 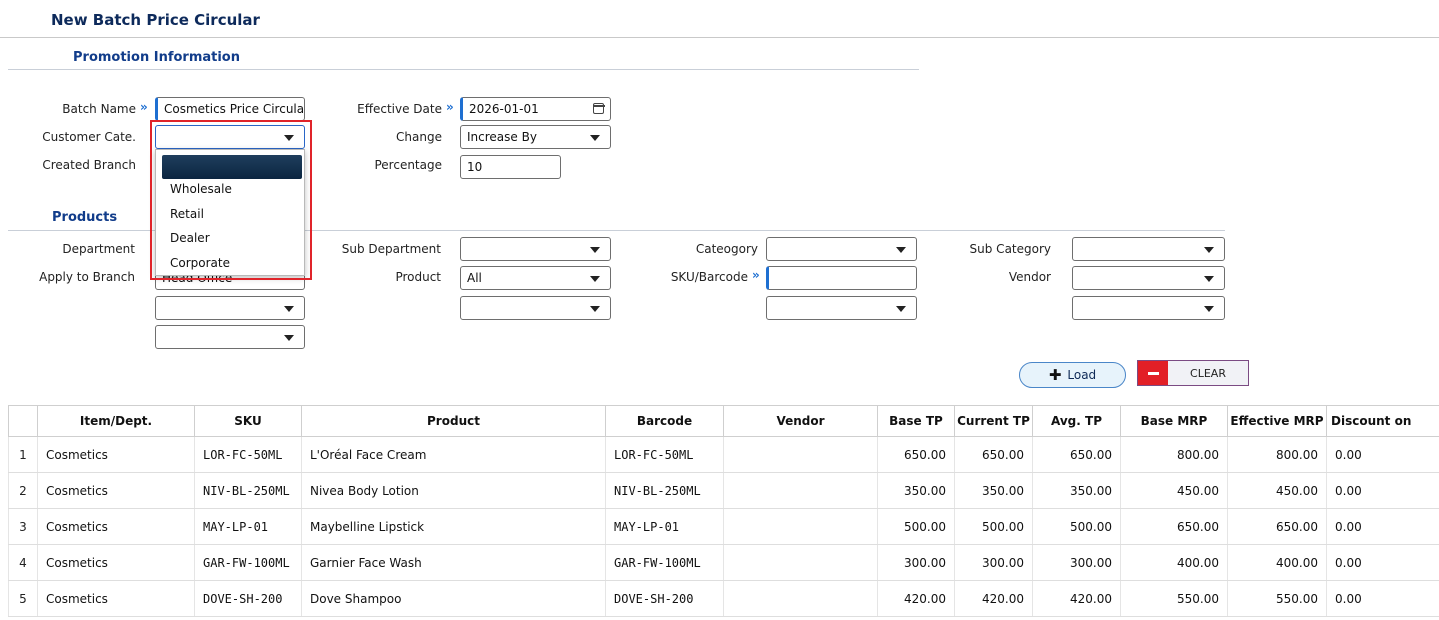 I want to click on column-header: SKU, so click(x=248, y=421).